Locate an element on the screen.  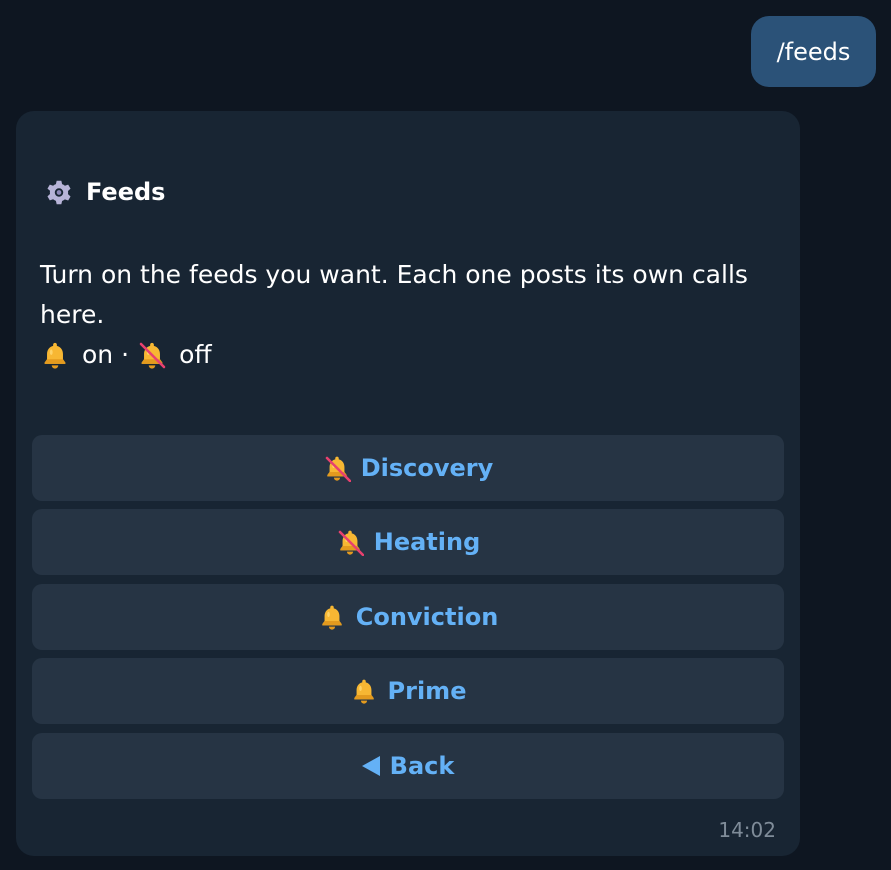
legend-off-label: off is located at coordinates (195, 354).